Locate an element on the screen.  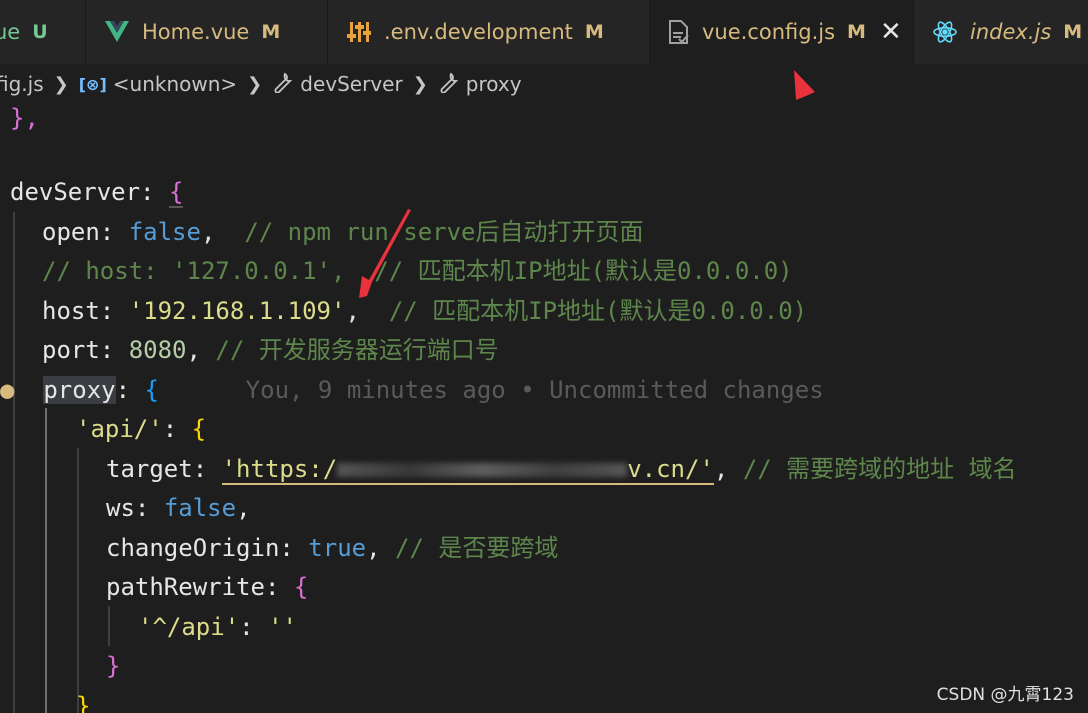
target-value-end: v.cn/' is located at coordinates (670, 469).